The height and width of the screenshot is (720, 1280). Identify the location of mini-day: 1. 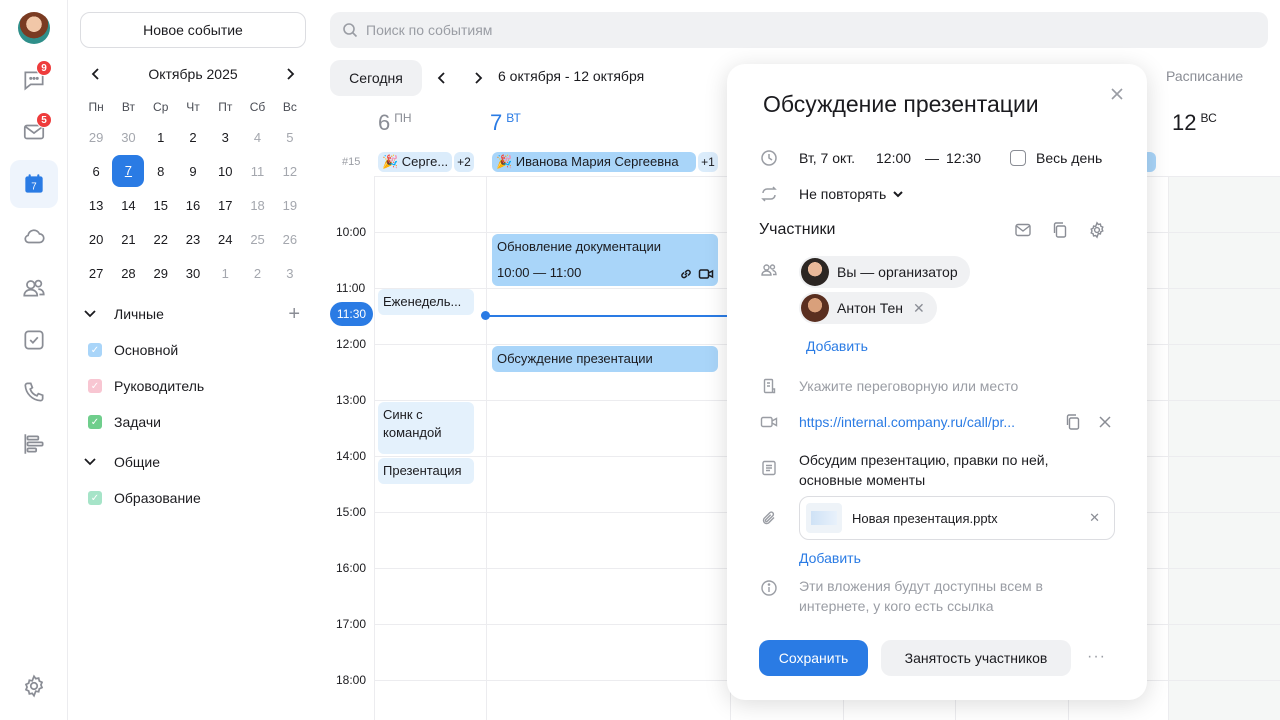
(161, 137).